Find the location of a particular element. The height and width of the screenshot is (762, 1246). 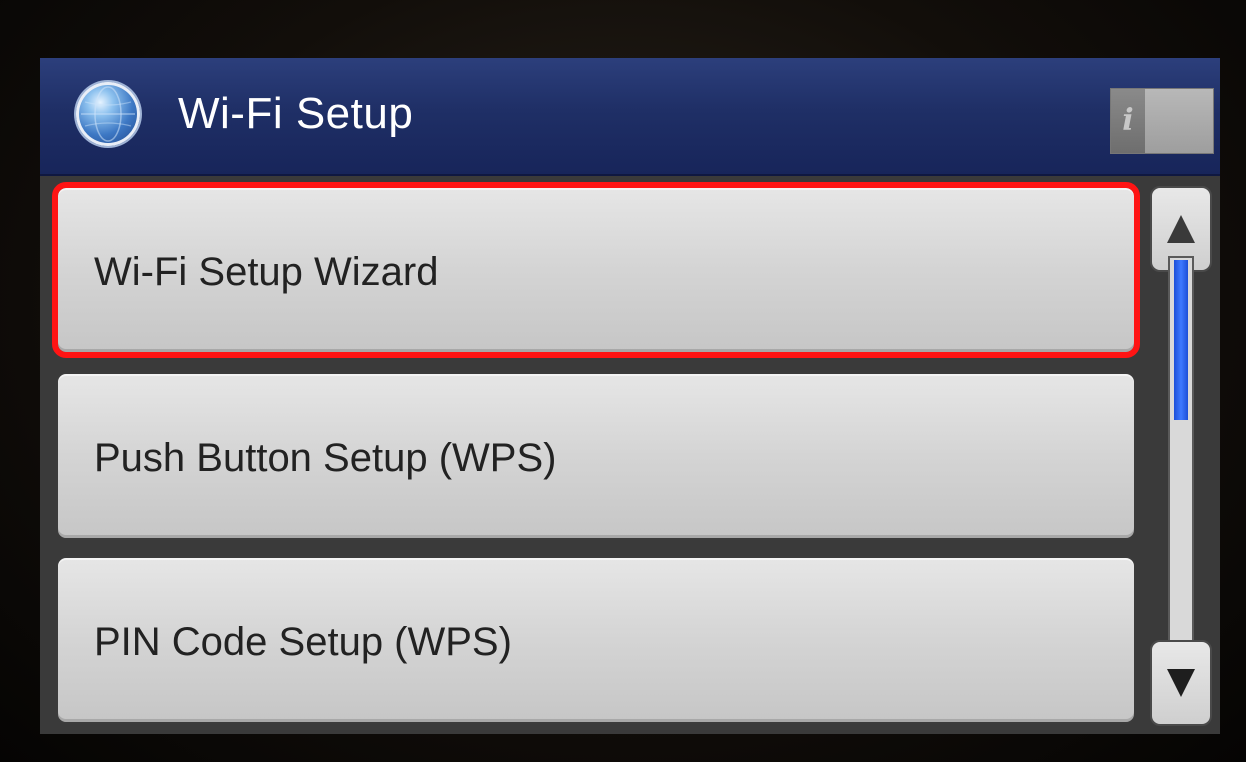

scroll-thumb is located at coordinates (1181, 340).